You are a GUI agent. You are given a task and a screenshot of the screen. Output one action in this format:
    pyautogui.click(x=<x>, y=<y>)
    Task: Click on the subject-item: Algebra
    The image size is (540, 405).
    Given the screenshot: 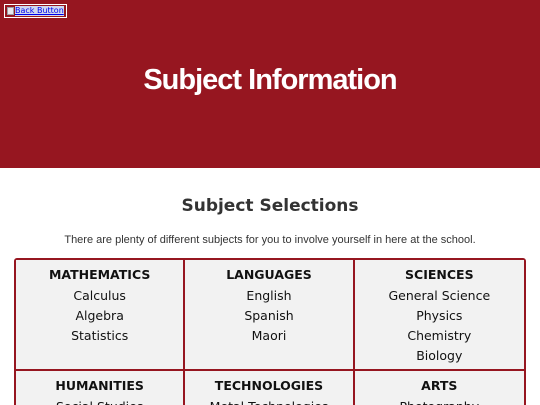 What is the action you would take?
    pyautogui.click(x=99, y=315)
    